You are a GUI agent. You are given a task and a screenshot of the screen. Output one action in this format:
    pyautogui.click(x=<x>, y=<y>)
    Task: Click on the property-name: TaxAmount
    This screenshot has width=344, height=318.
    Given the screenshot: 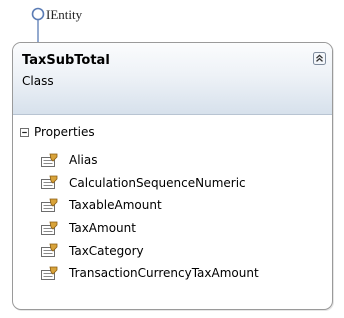 What is the action you would take?
    pyautogui.click(x=102, y=228)
    